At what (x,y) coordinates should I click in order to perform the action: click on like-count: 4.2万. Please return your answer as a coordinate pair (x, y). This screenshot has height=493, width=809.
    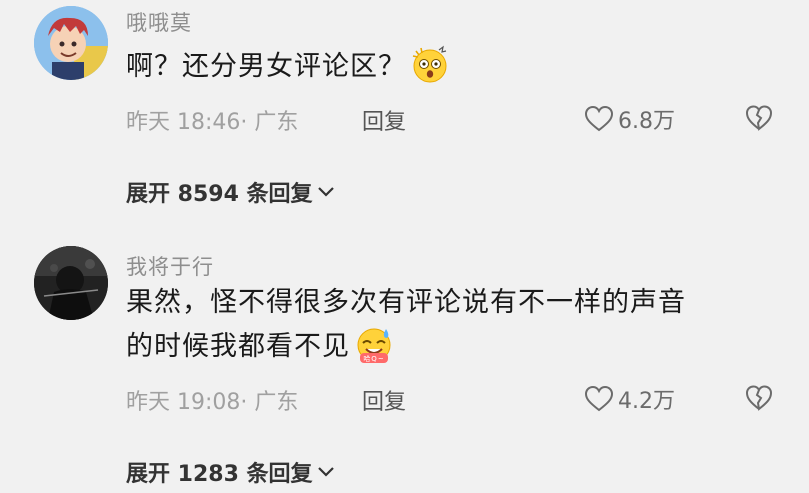
    Looking at the image, I should click on (646, 401).